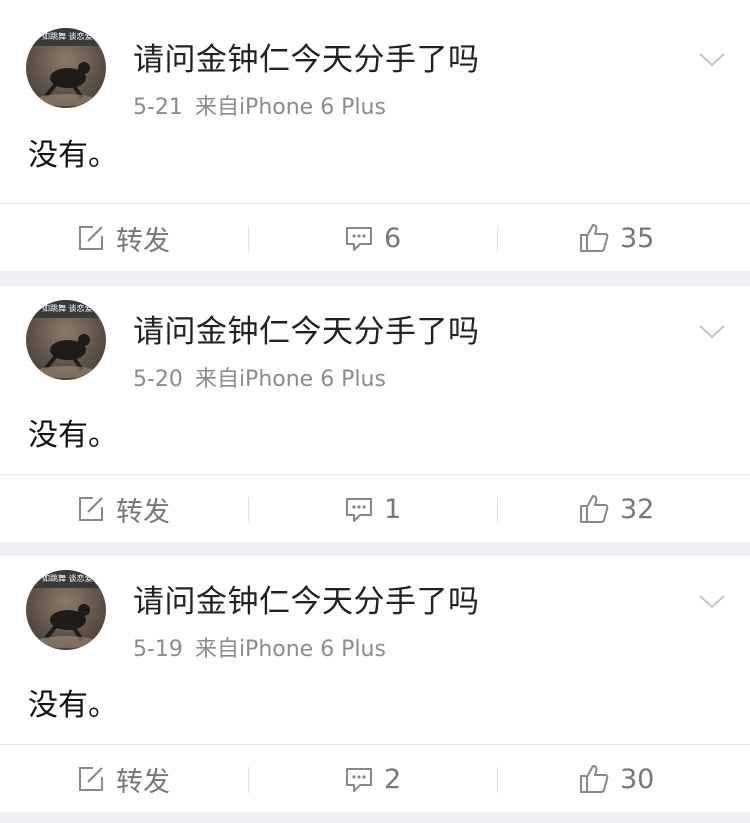  I want to click on comment-button: 1, so click(372, 509).